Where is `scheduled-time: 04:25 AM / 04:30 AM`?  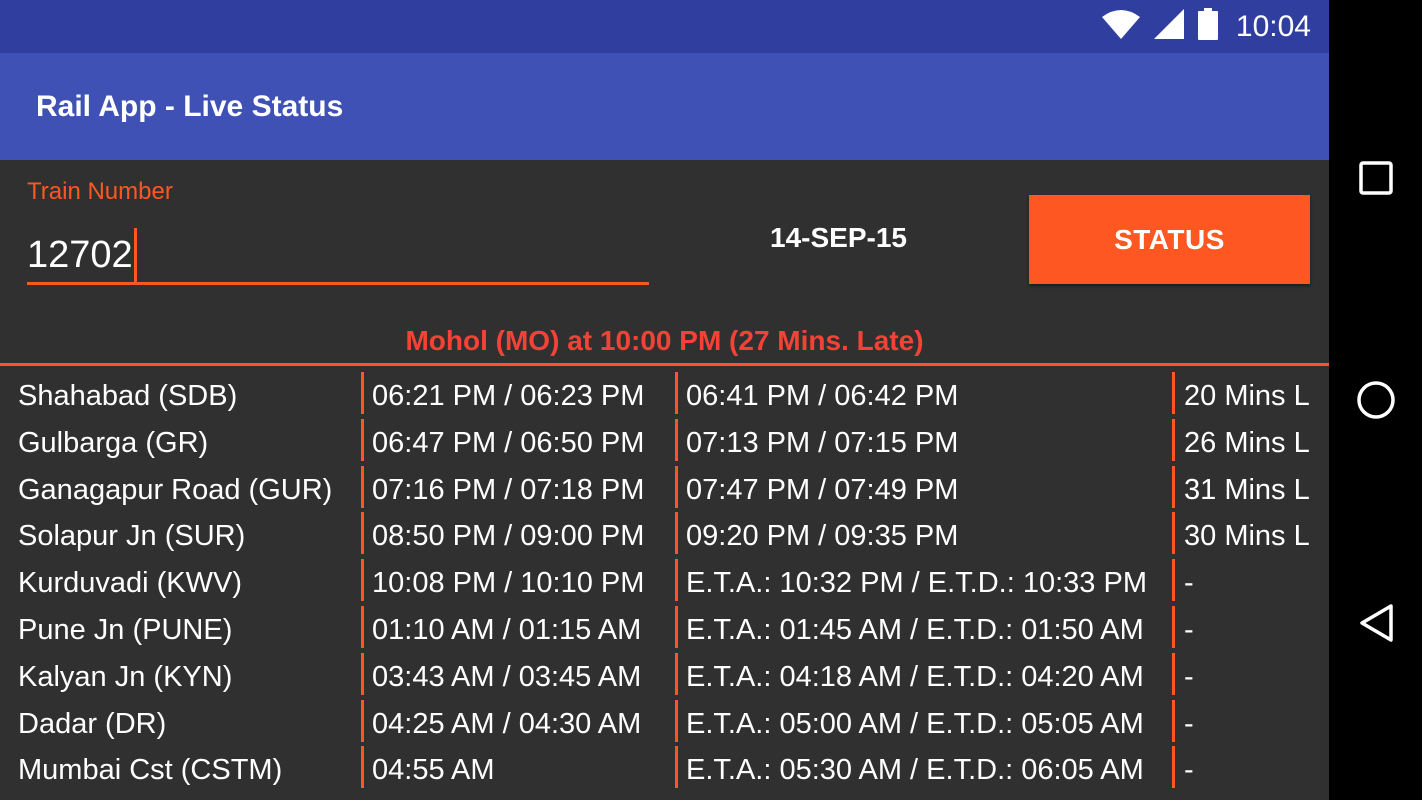 scheduled-time: 04:25 AM / 04:30 AM is located at coordinates (516, 720).